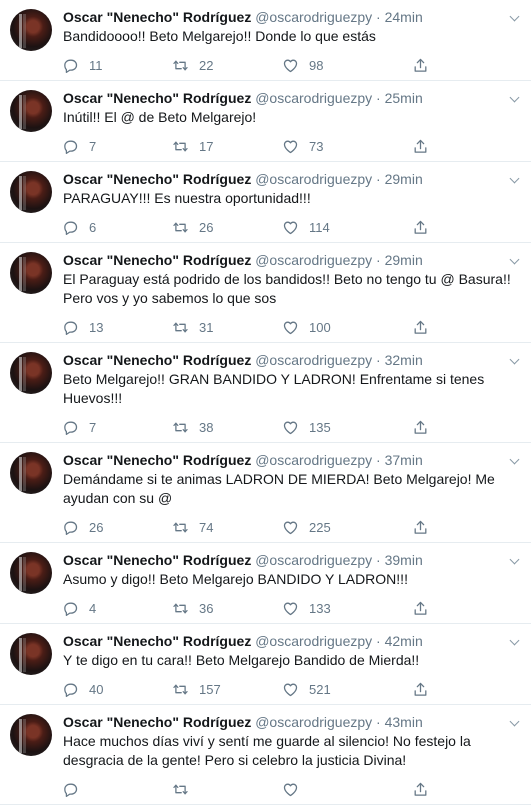  What do you see at coordinates (227, 608) in the screenshot?
I see `retweet-button: 36` at bounding box center [227, 608].